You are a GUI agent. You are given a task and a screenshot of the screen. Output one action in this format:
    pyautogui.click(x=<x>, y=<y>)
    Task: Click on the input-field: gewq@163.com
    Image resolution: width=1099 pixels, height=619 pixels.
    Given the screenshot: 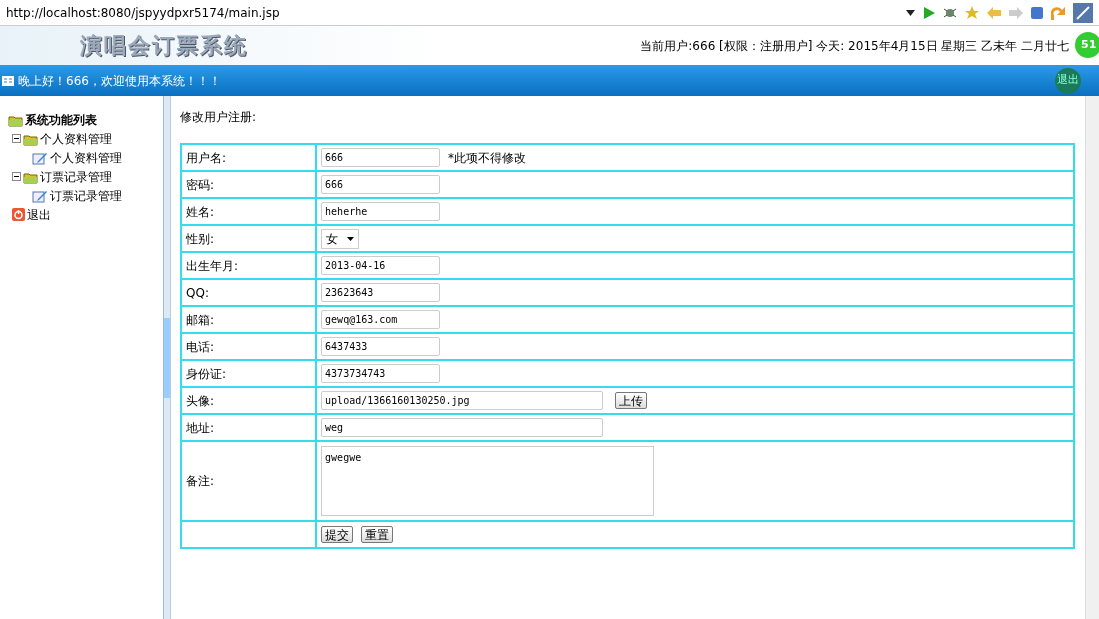 What is the action you would take?
    pyautogui.click(x=381, y=319)
    